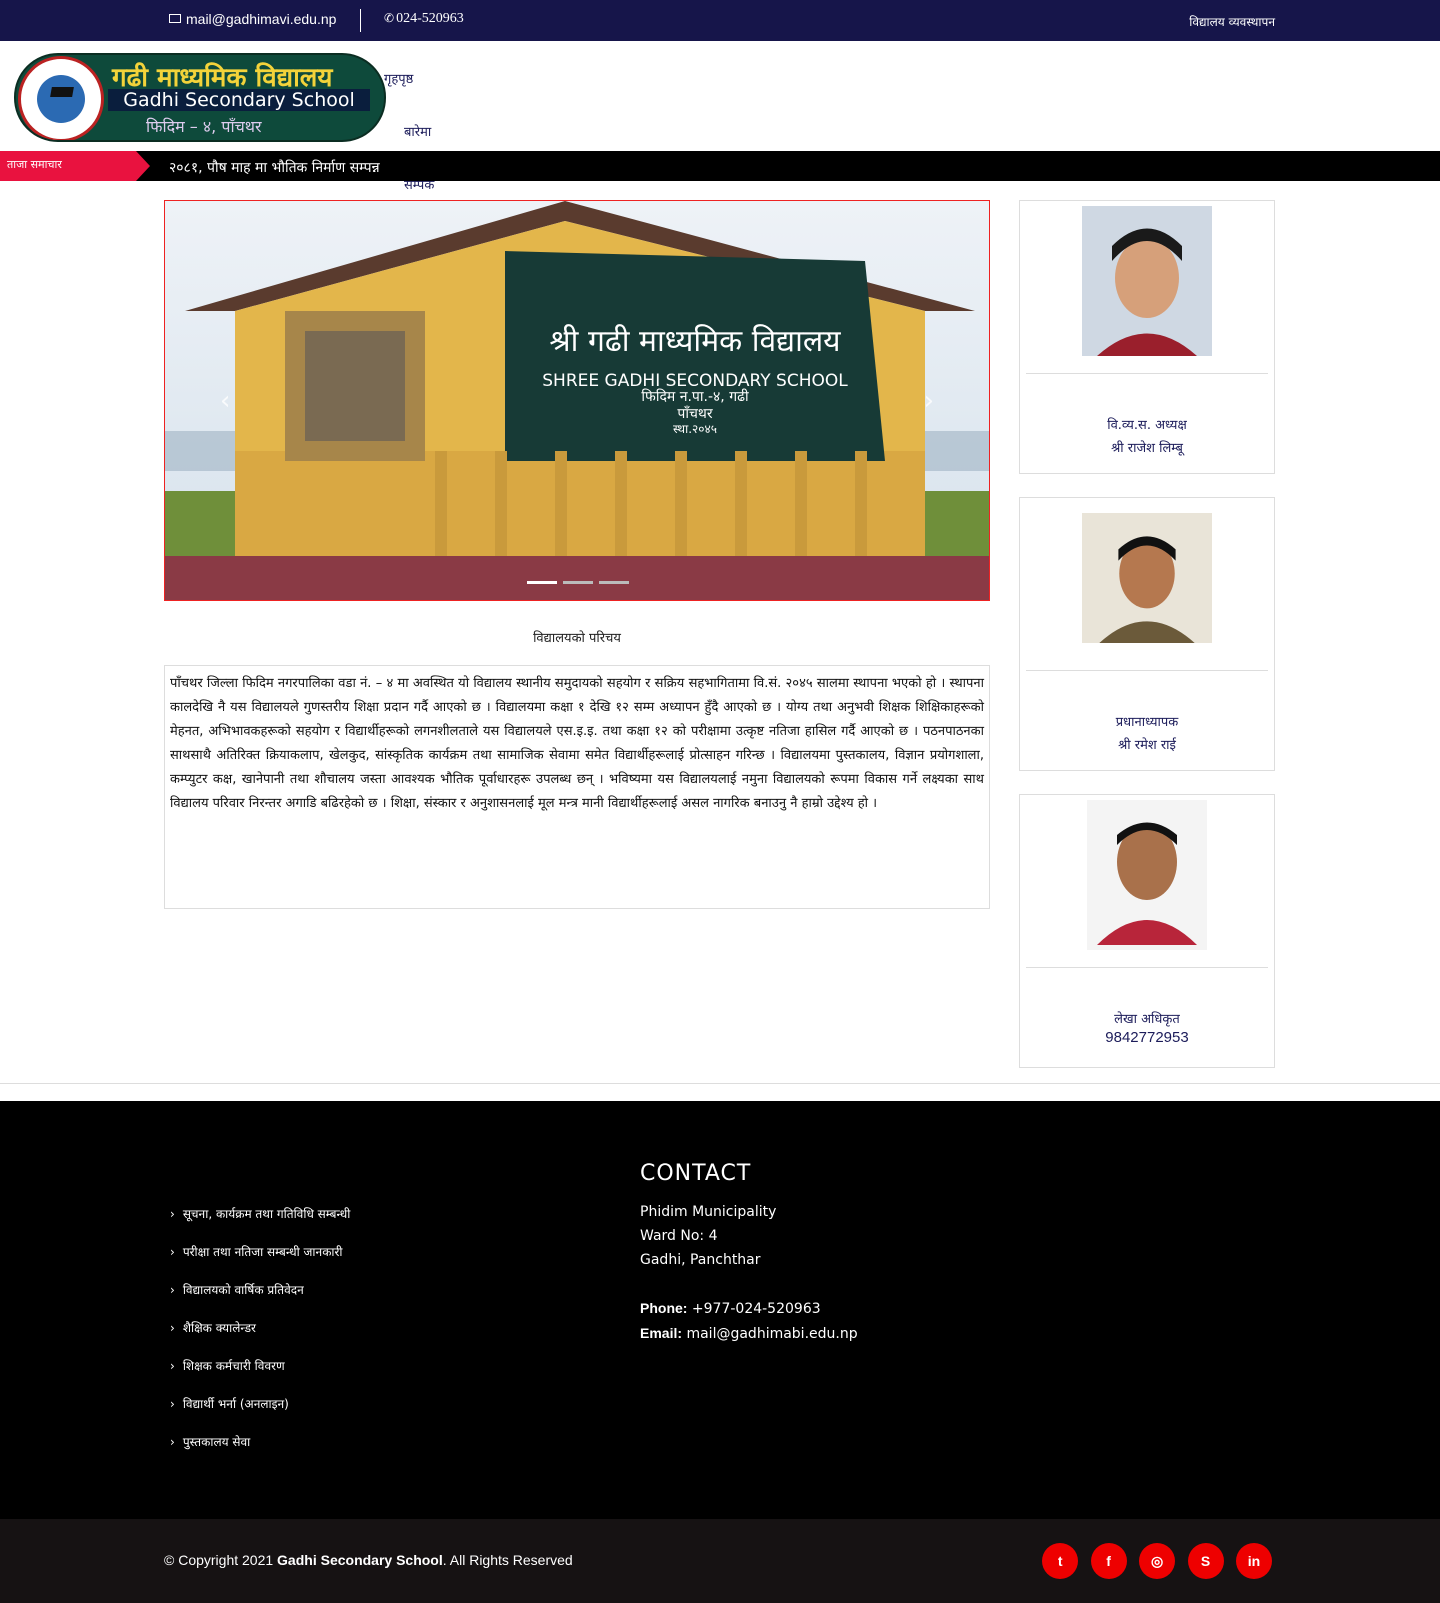  I want to click on footer-link: › पुस्तकालय सेवा, so click(260, 1452).